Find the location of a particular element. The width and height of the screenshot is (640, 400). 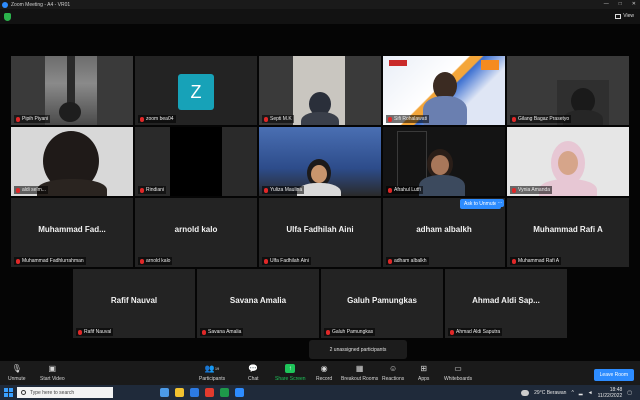

view-button: View is located at coordinates (624, 16).